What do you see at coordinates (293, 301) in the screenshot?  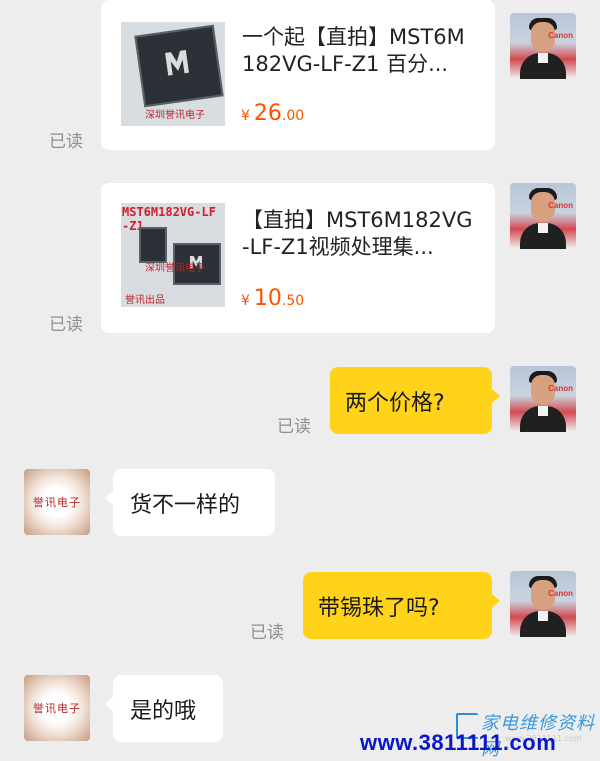 I see `price-decimal: .50` at bounding box center [293, 301].